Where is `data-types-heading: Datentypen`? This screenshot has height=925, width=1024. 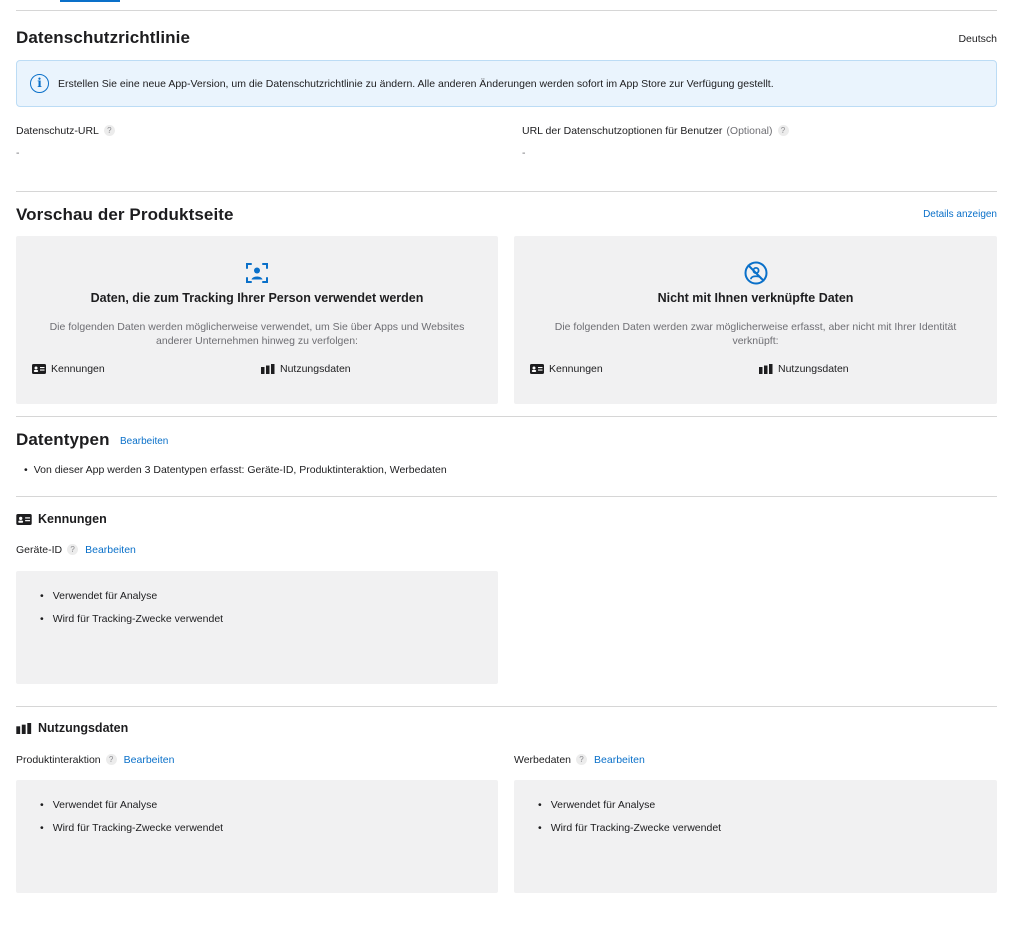
data-types-heading: Datentypen is located at coordinates (63, 440).